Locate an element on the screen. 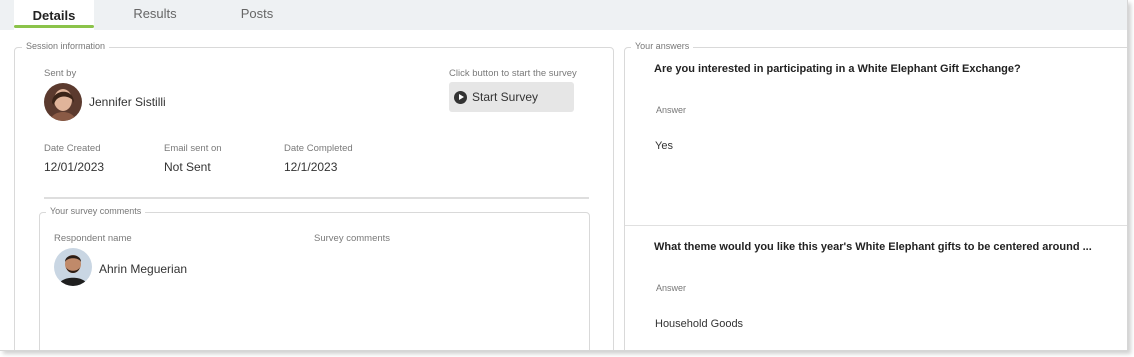 This screenshot has height=357, width=1134. email-sent-value: Not Sent is located at coordinates (187, 167).